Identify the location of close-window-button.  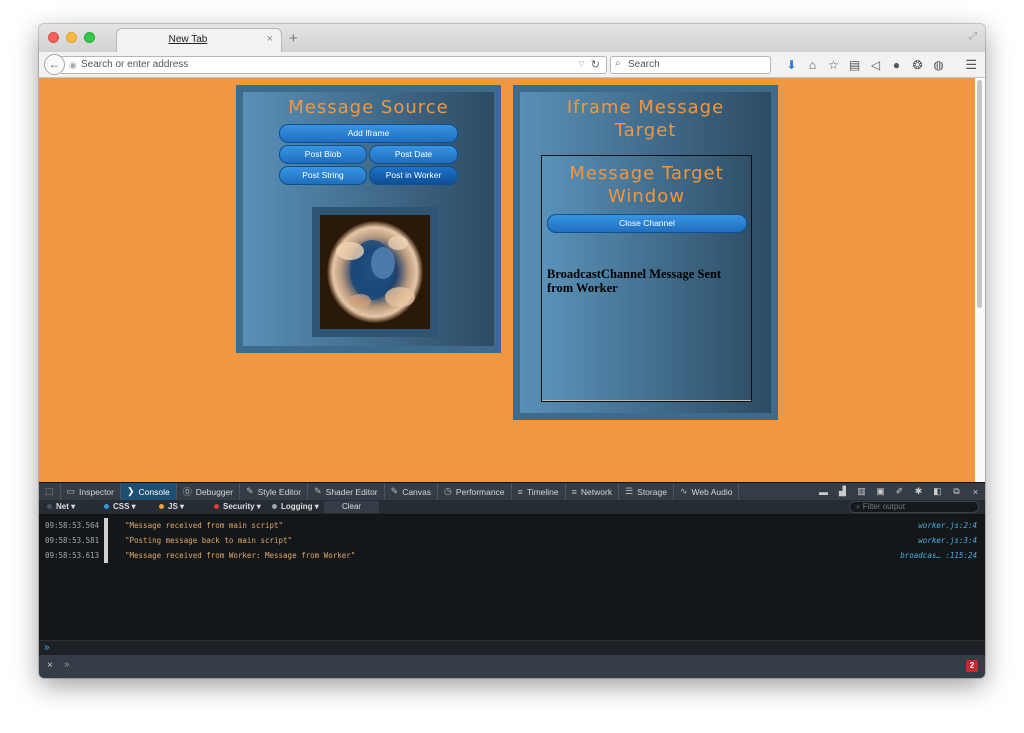
(53, 37).